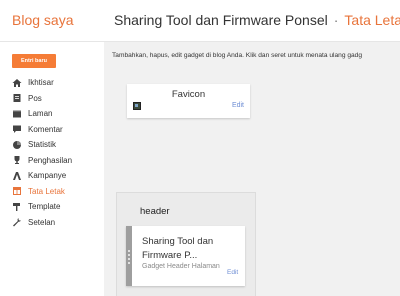 The width and height of the screenshot is (400, 296). What do you see at coordinates (44, 207) in the screenshot?
I see `sidebar-item-label: Template` at bounding box center [44, 207].